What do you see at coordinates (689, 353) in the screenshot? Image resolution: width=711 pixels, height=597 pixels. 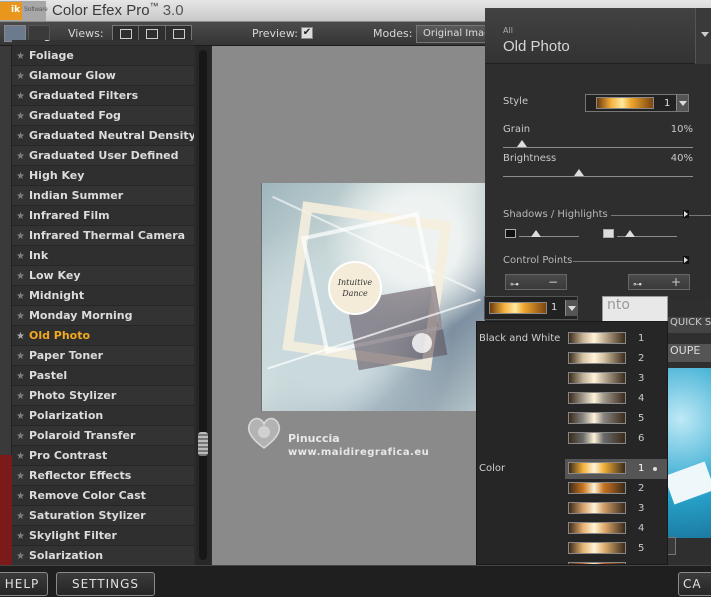 I see `group-tab: OUPE` at bounding box center [689, 353].